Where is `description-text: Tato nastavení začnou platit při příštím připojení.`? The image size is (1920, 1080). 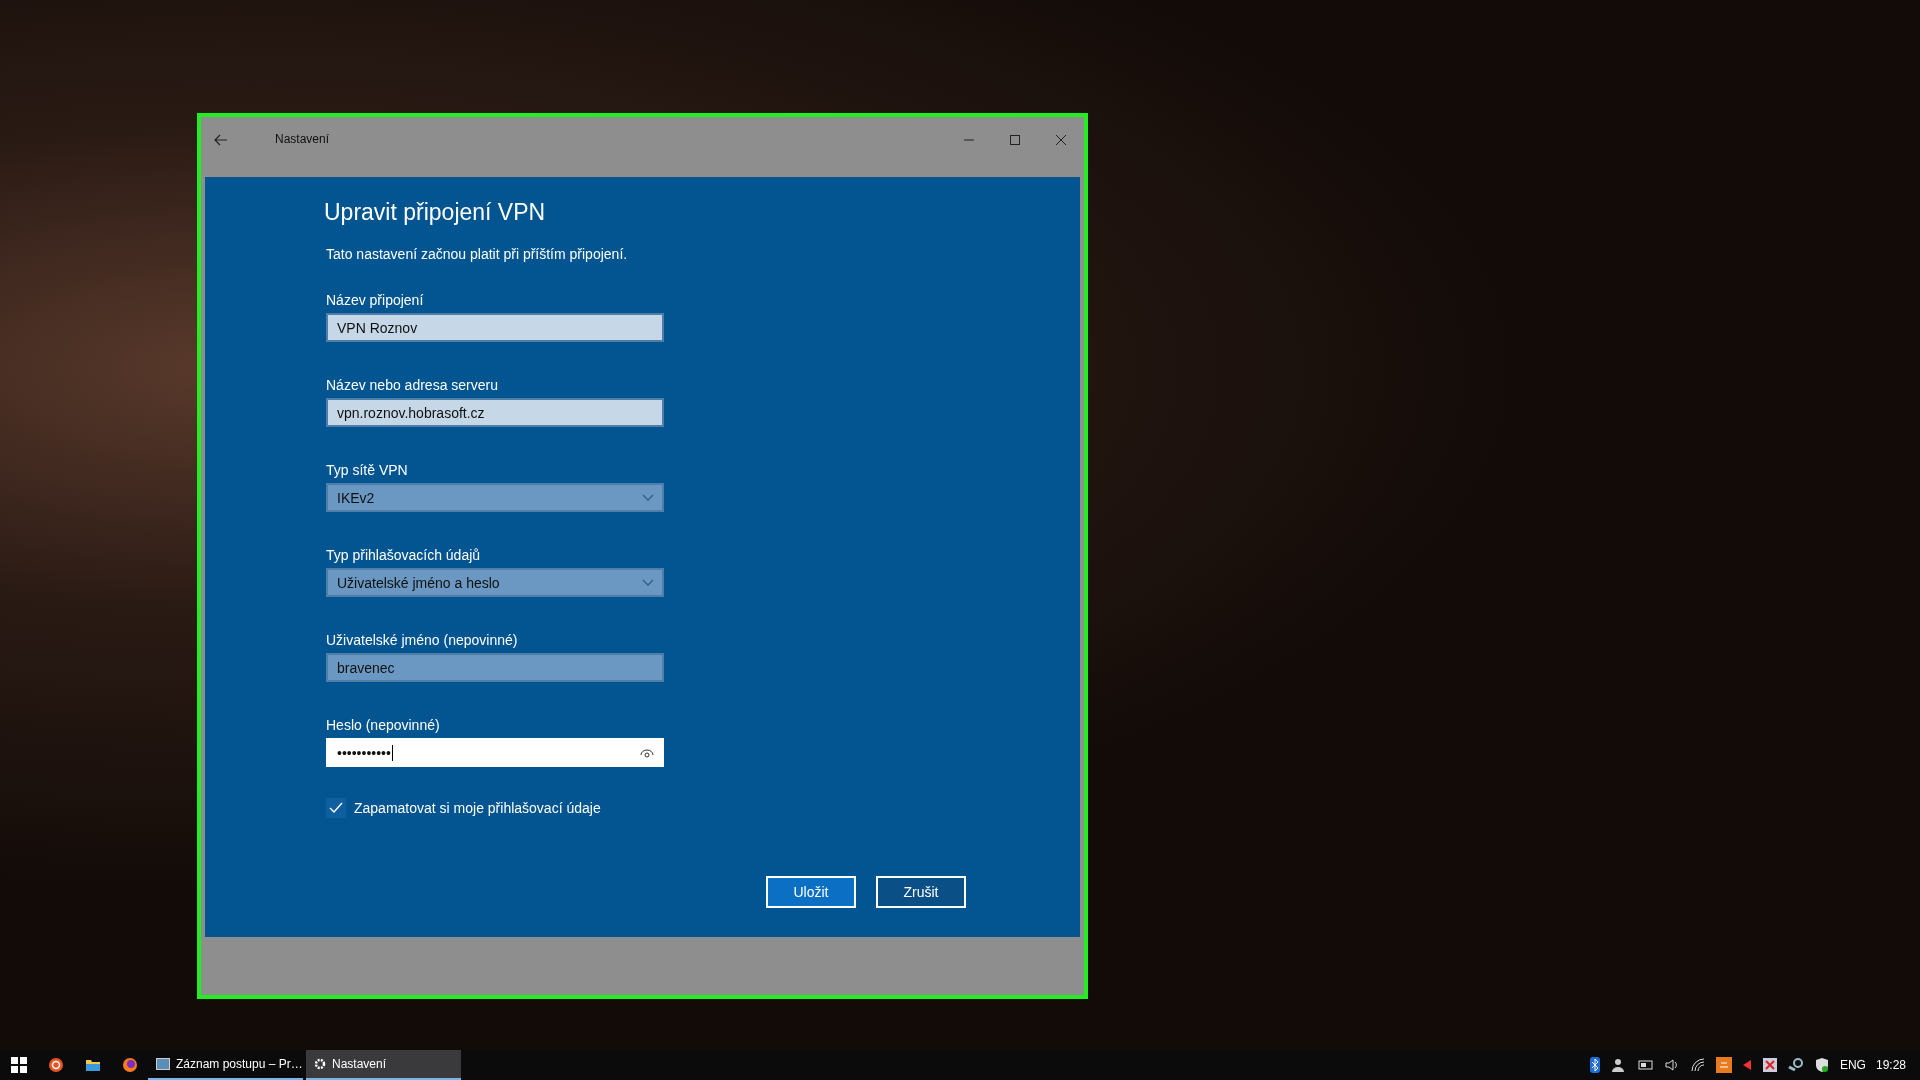 description-text: Tato nastavení začnou platit při příštím připojení. is located at coordinates (477, 254).